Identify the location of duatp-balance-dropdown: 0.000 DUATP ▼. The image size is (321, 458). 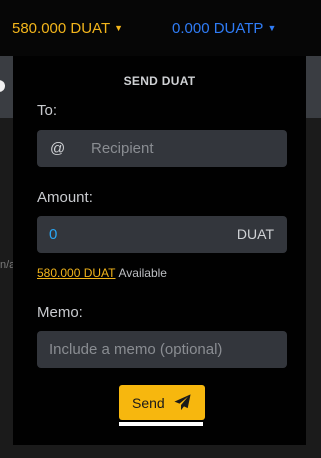
(224, 28).